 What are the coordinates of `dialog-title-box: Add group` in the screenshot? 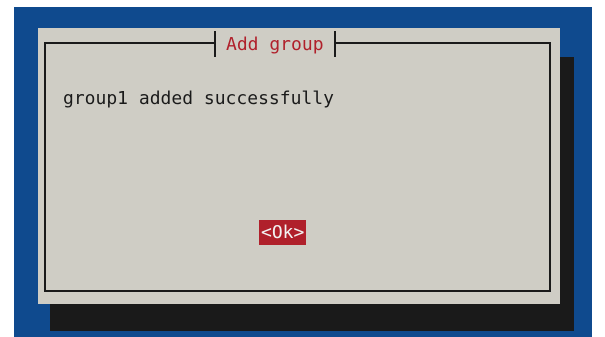 It's located at (275, 44).